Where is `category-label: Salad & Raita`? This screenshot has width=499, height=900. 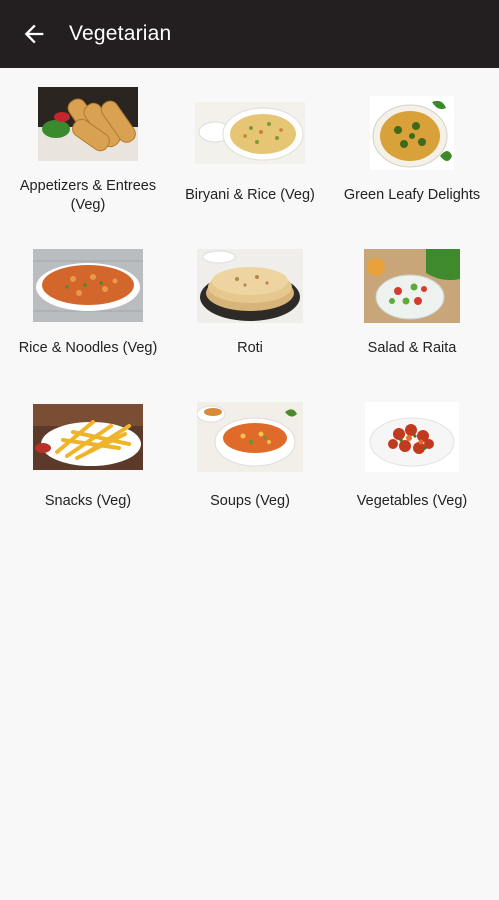 category-label: Salad & Raita is located at coordinates (412, 348).